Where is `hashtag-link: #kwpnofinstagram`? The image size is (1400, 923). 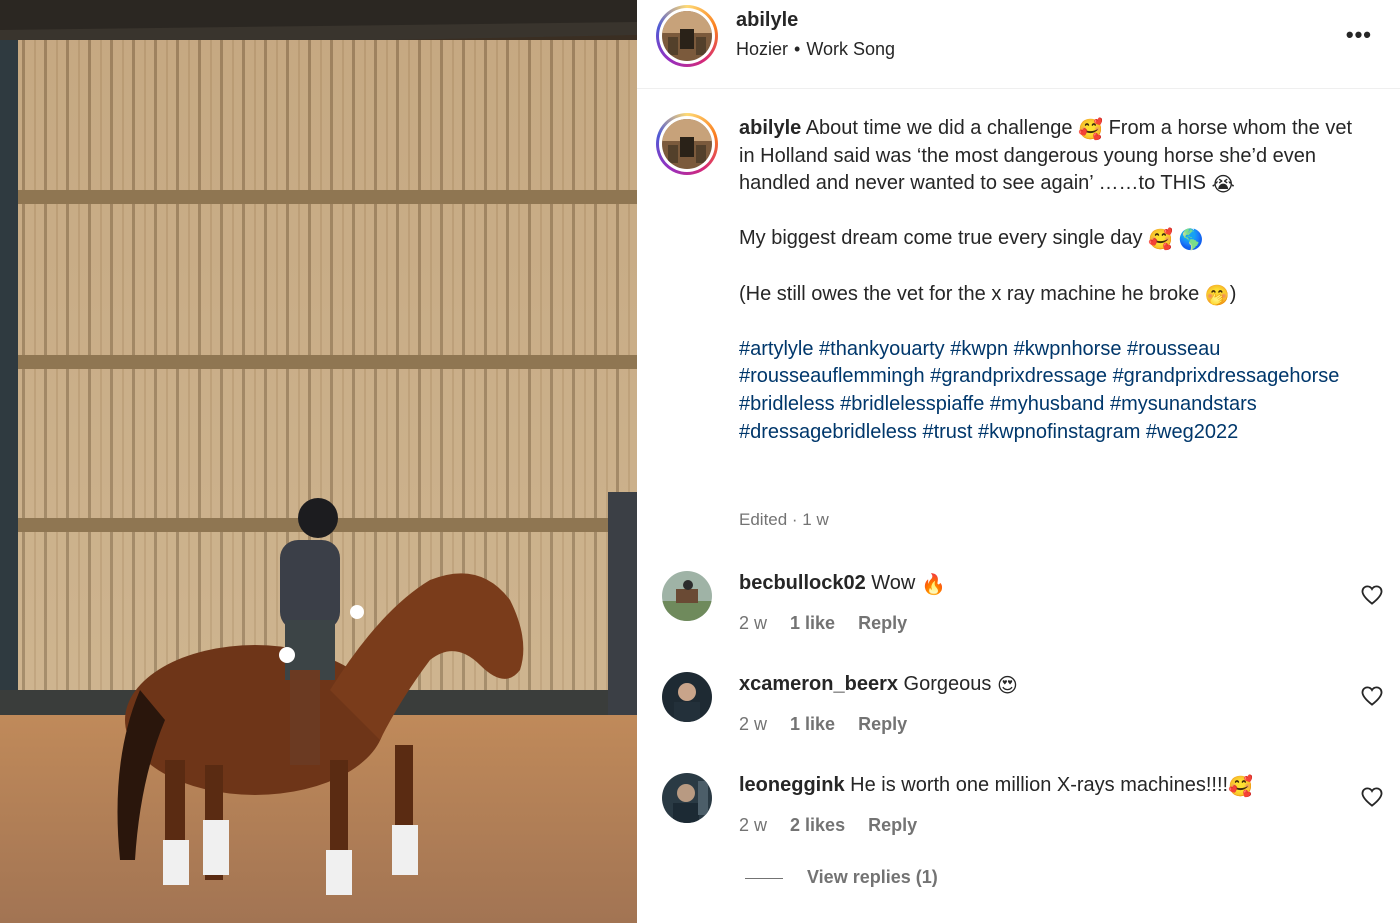 hashtag-link: #kwpnofinstagram is located at coordinates (1059, 432).